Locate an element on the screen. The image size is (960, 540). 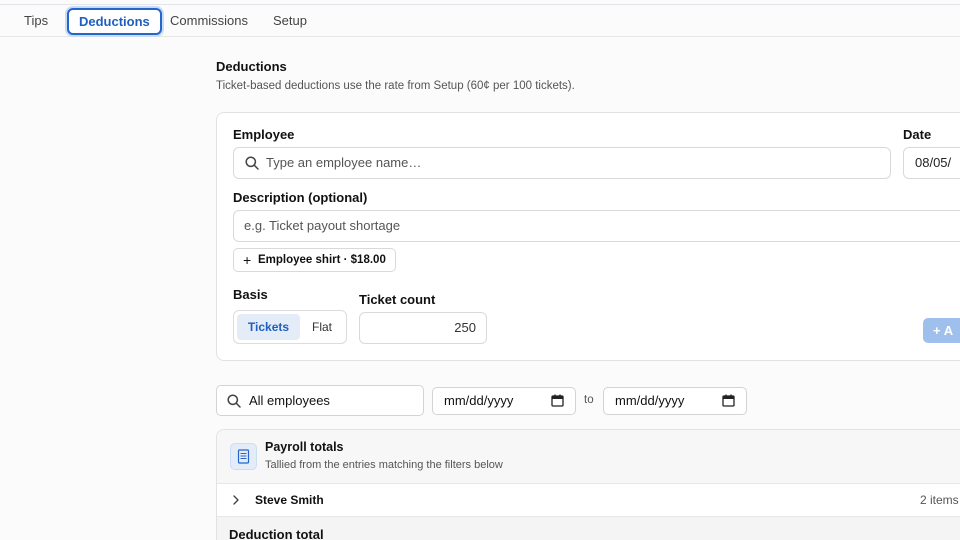
preset-chip-employee-shirt: + Employee shirt · $18.00 is located at coordinates (314, 260).